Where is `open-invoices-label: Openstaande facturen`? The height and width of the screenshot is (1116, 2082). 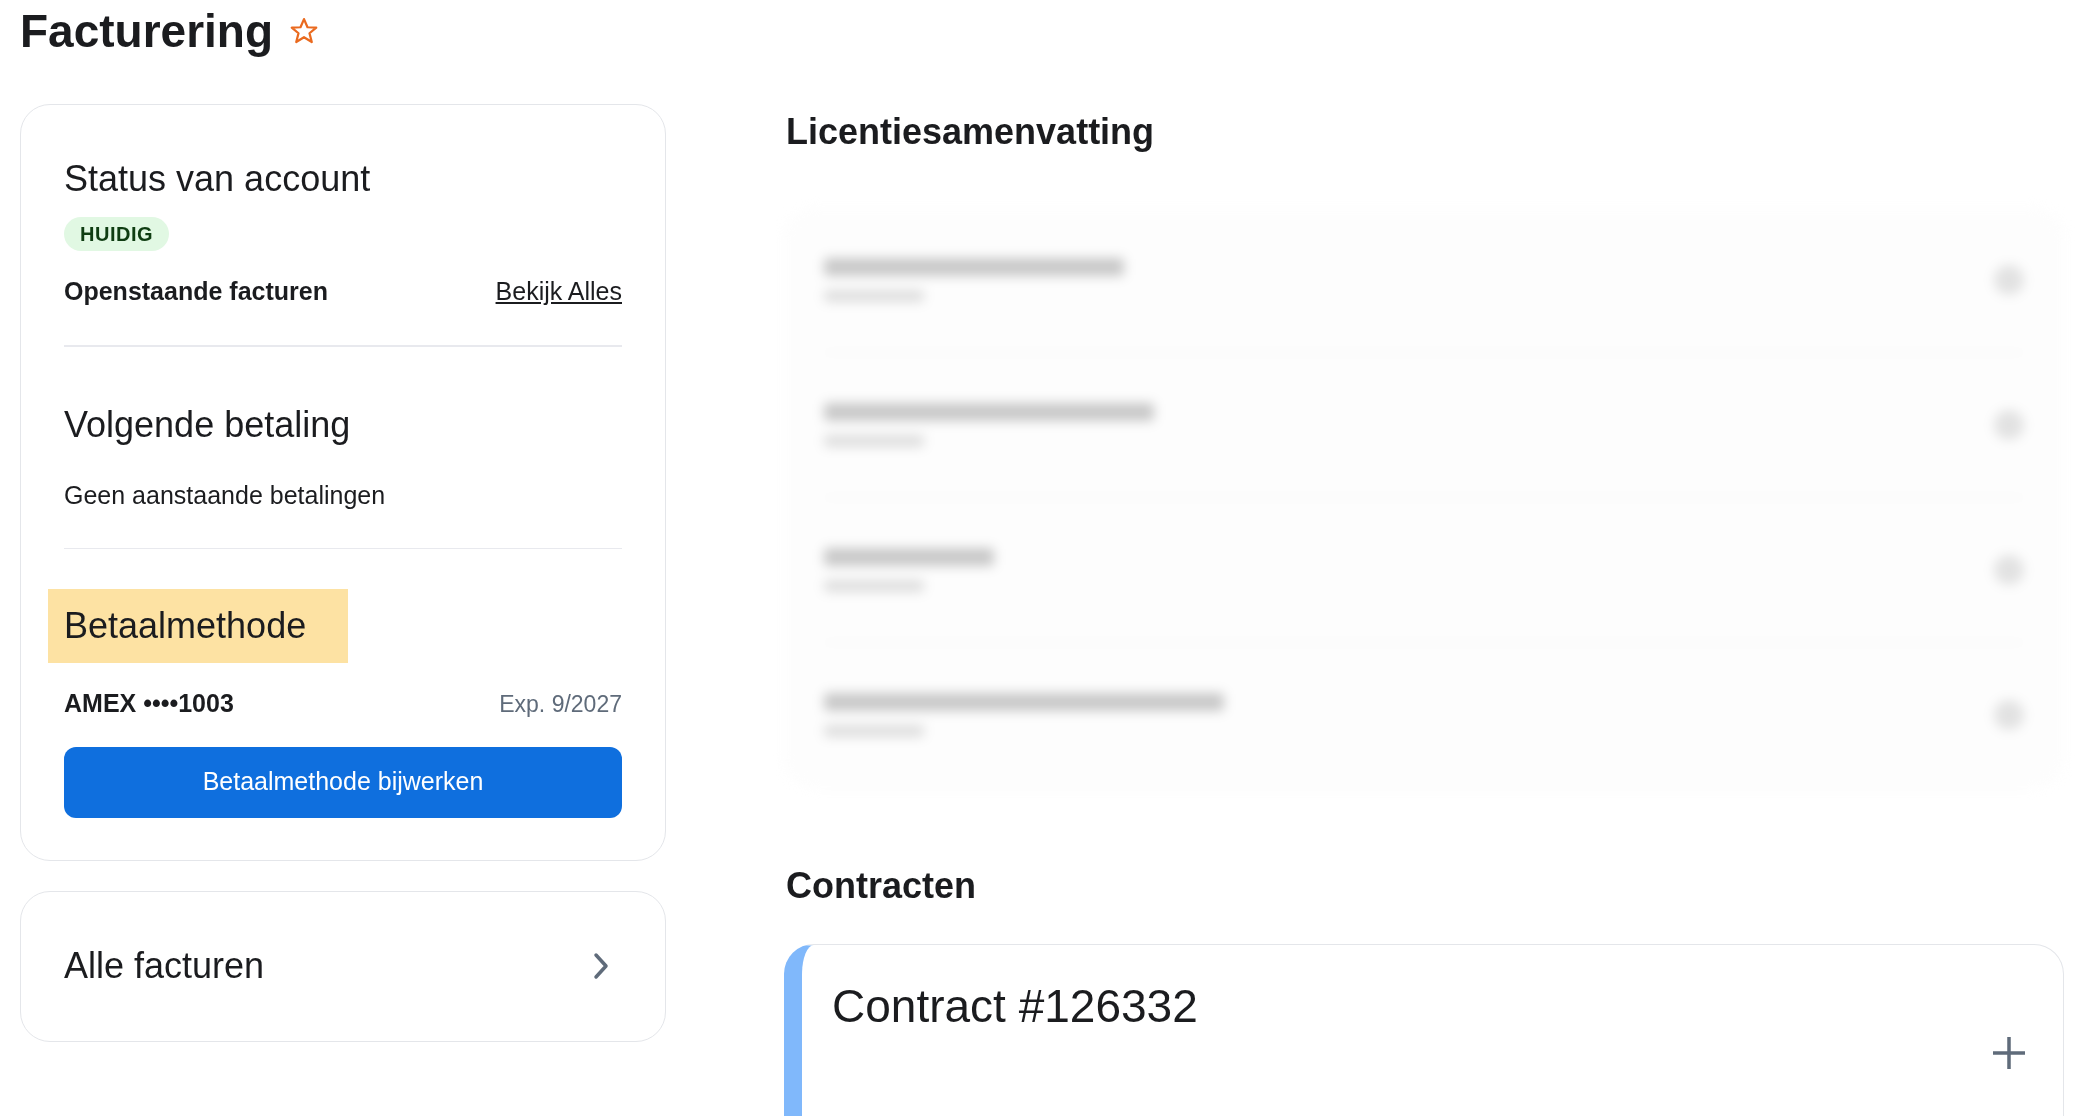 open-invoices-label: Openstaande facturen is located at coordinates (196, 291).